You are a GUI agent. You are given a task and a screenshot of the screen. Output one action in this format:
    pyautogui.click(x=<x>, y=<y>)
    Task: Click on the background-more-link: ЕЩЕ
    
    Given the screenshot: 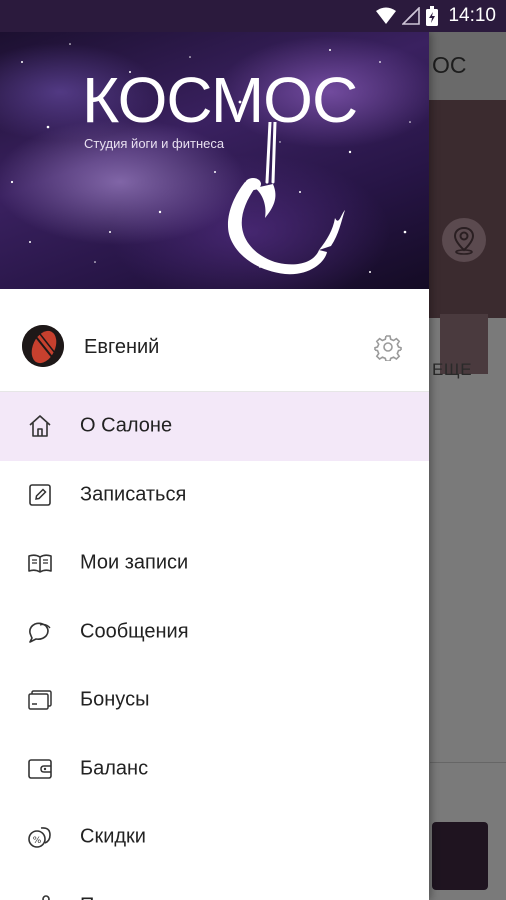 What is the action you would take?
    pyautogui.click(x=452, y=369)
    